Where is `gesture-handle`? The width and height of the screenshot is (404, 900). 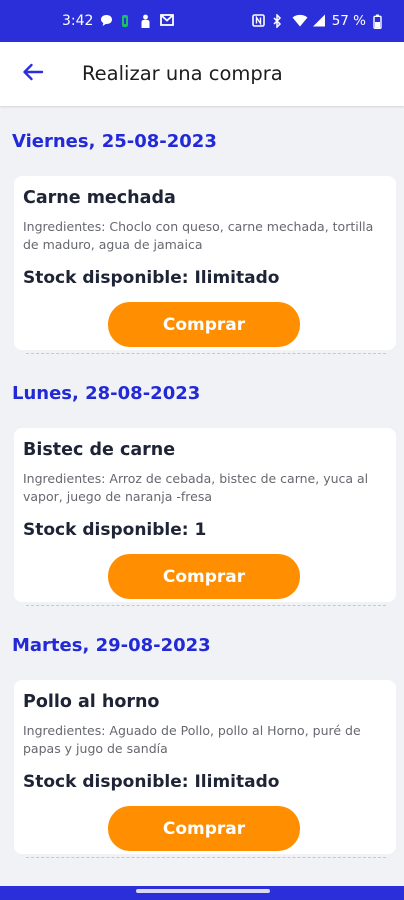
gesture-handle is located at coordinates (203, 891).